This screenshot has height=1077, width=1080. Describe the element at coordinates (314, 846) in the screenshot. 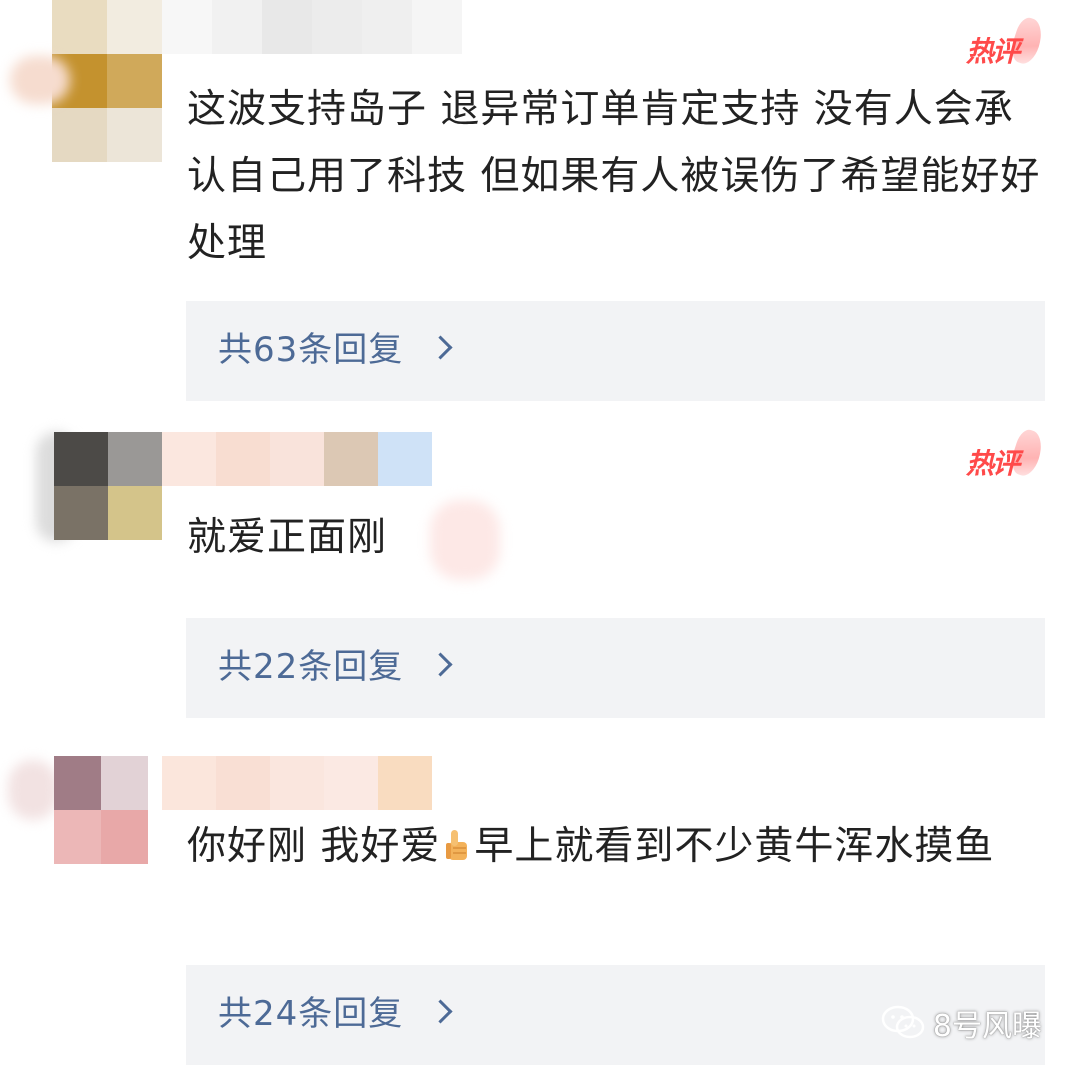

I see `comment-text-part-1: 你好刚 我好爱` at that location.